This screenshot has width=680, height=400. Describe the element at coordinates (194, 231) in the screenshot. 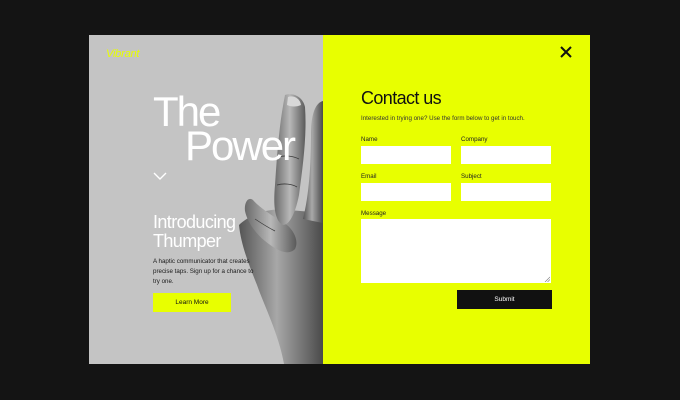

I see `promo-title: Introducing Thumper` at that location.